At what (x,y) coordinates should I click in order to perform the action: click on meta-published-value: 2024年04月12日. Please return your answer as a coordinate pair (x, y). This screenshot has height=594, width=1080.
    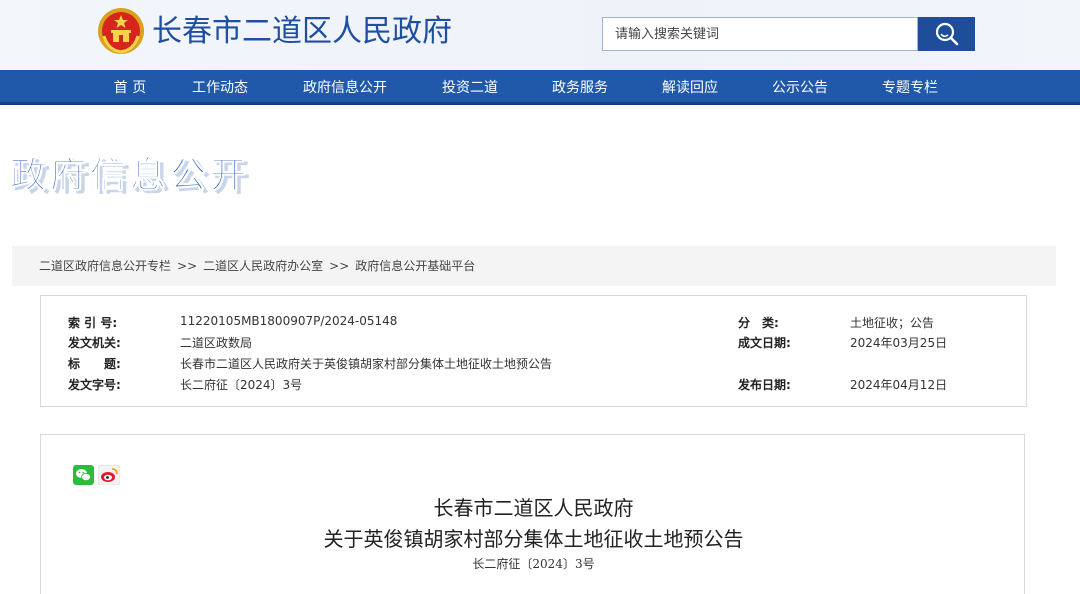
    Looking at the image, I should click on (899, 385).